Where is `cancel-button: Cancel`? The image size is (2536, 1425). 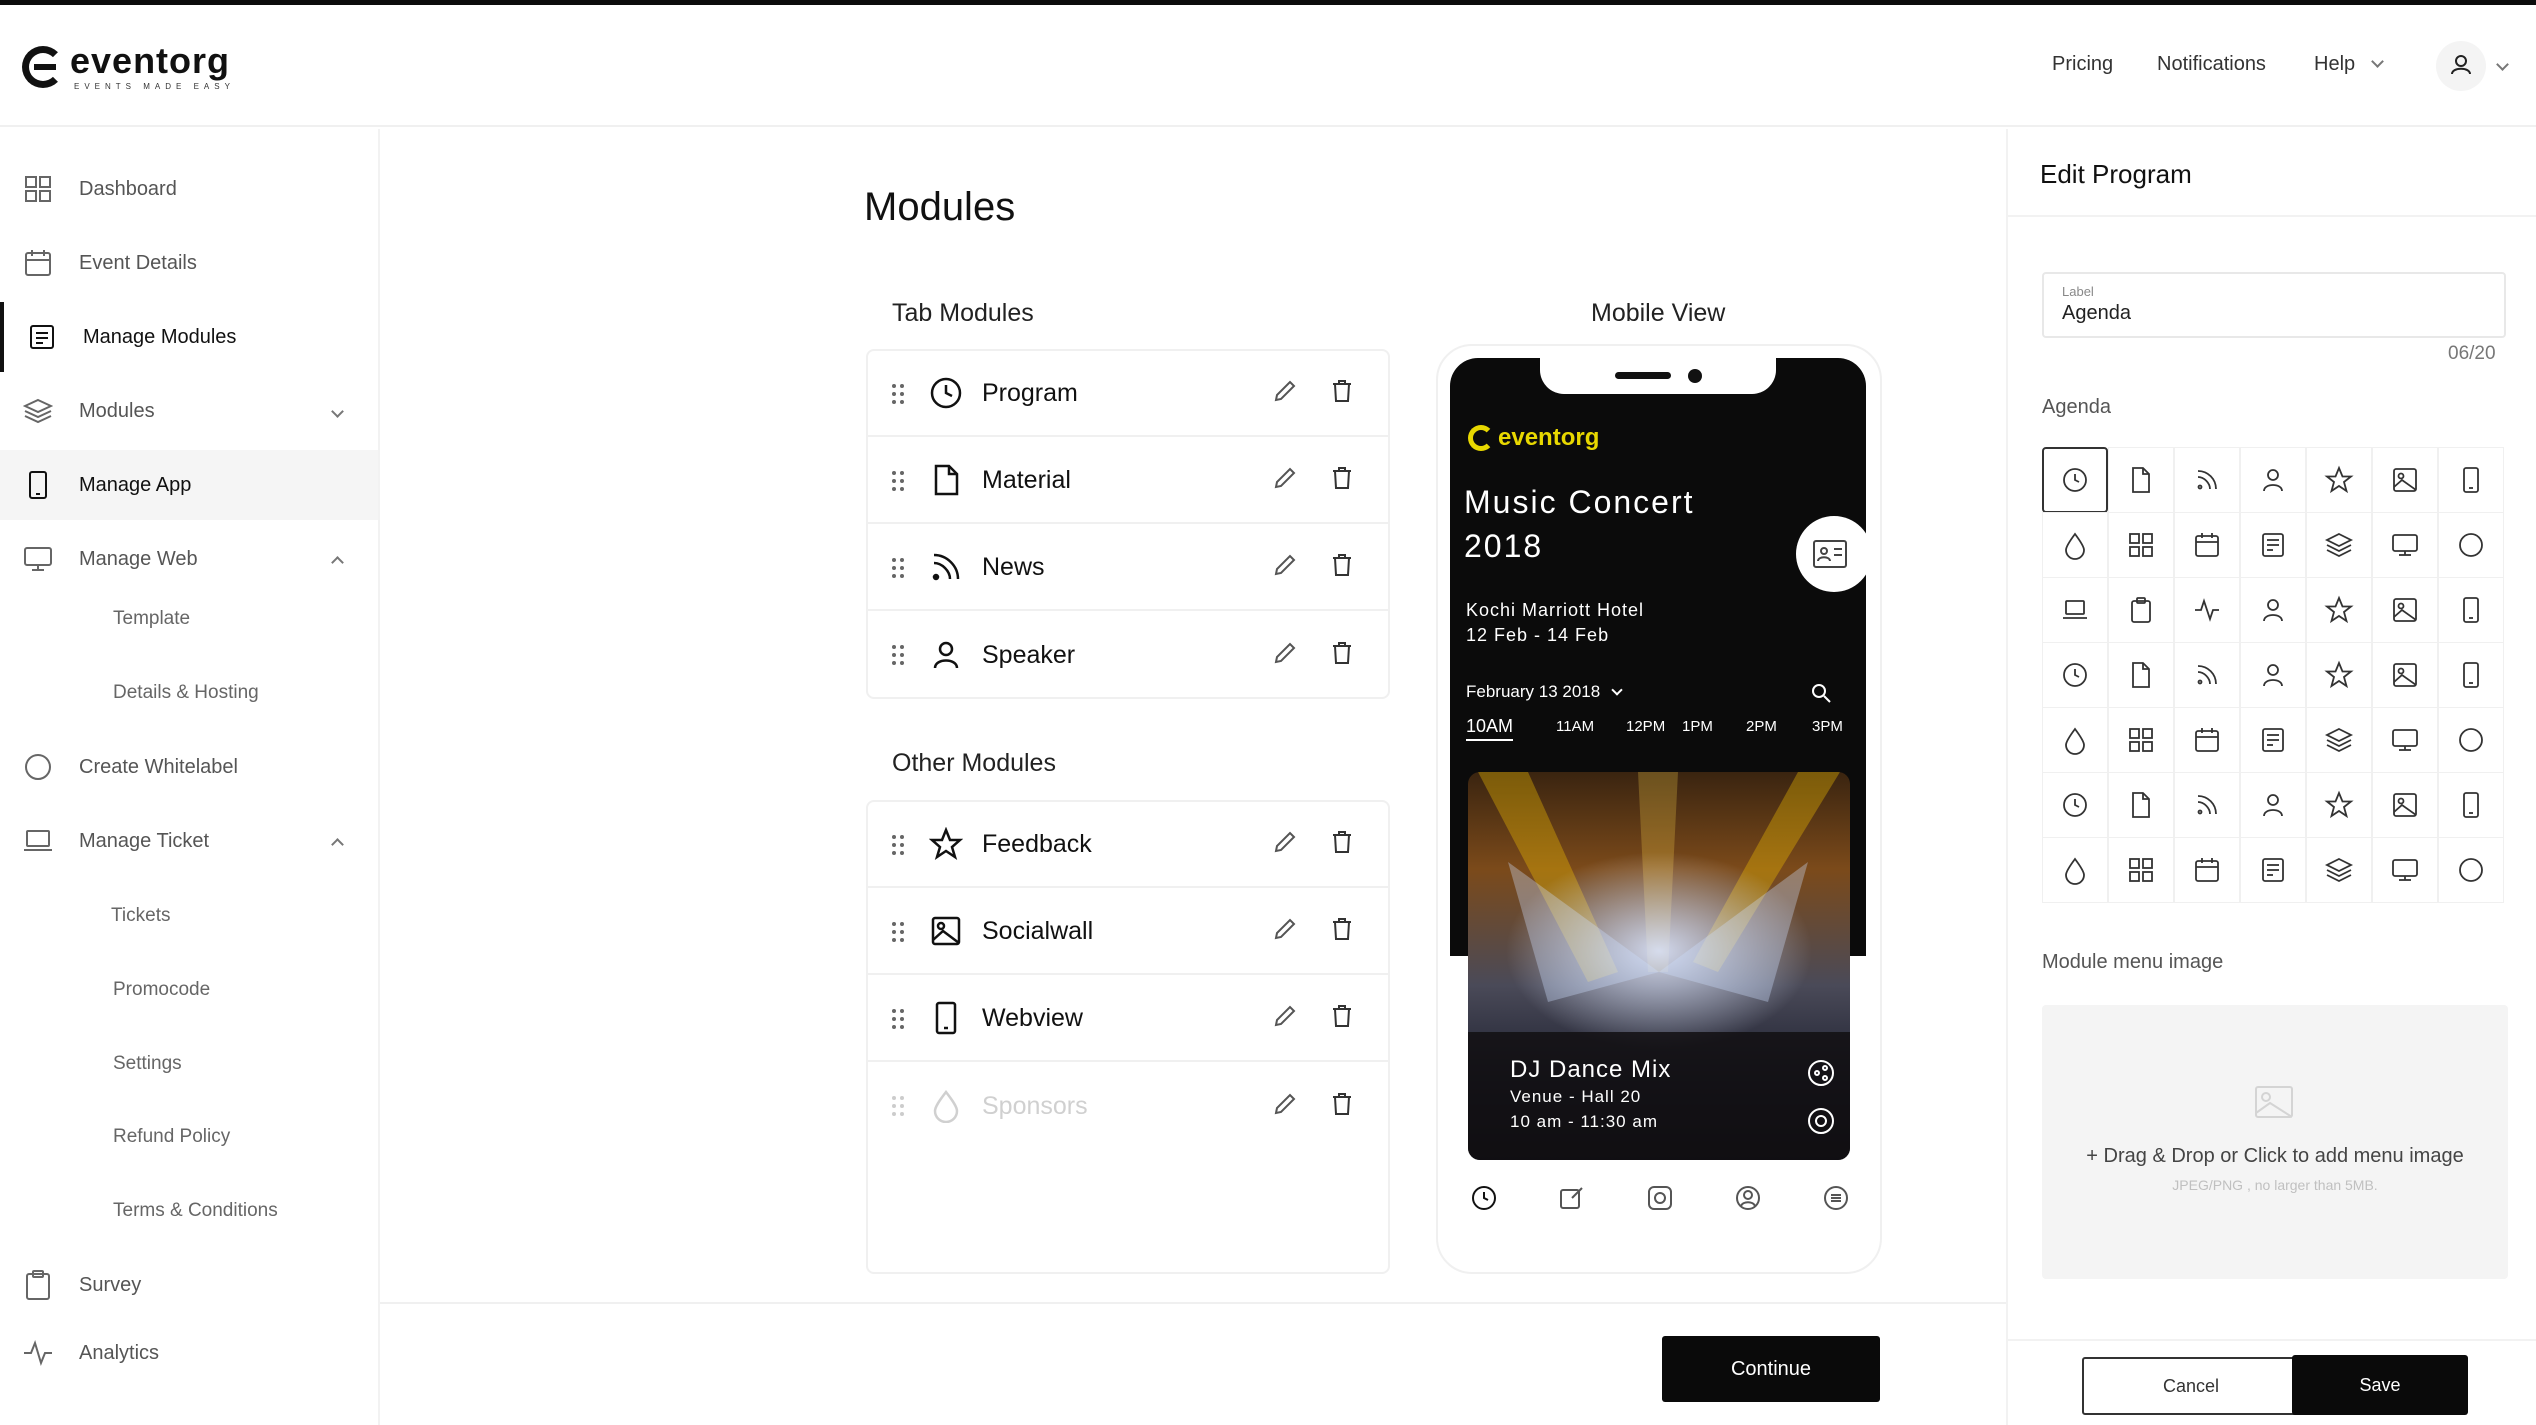 cancel-button: Cancel is located at coordinates (2191, 1386).